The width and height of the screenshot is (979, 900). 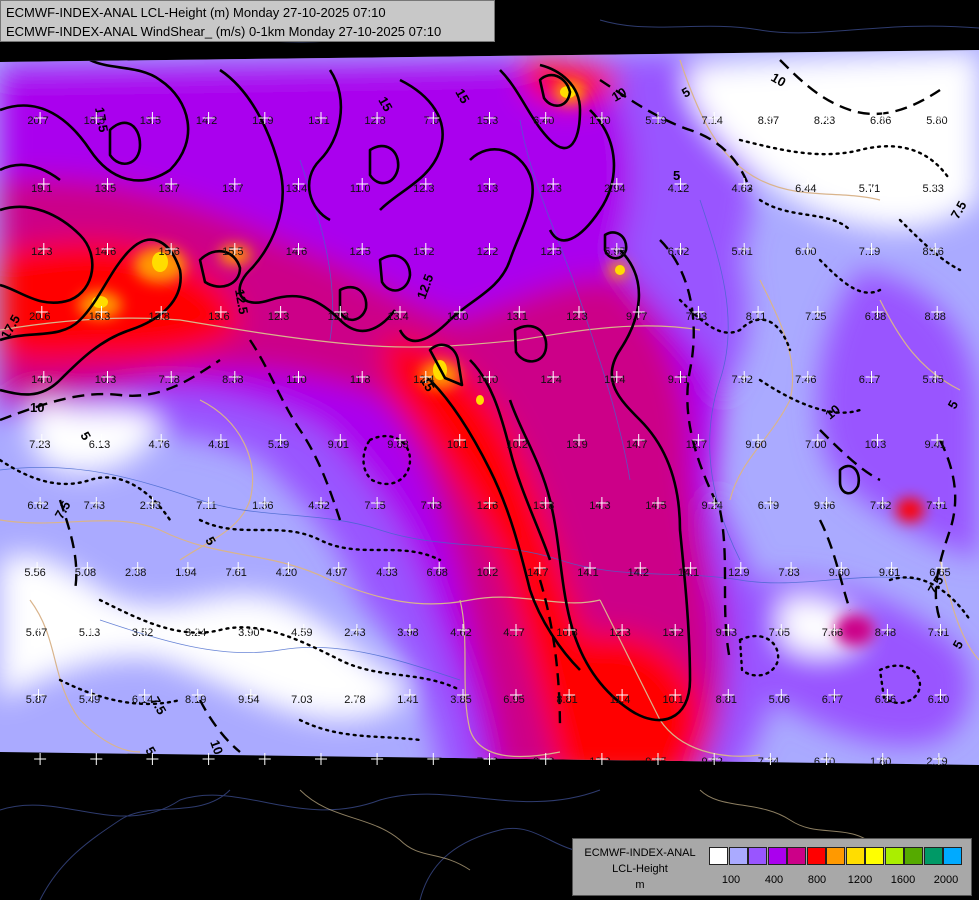 I want to click on station-value: 8.97, so click(x=768, y=121).